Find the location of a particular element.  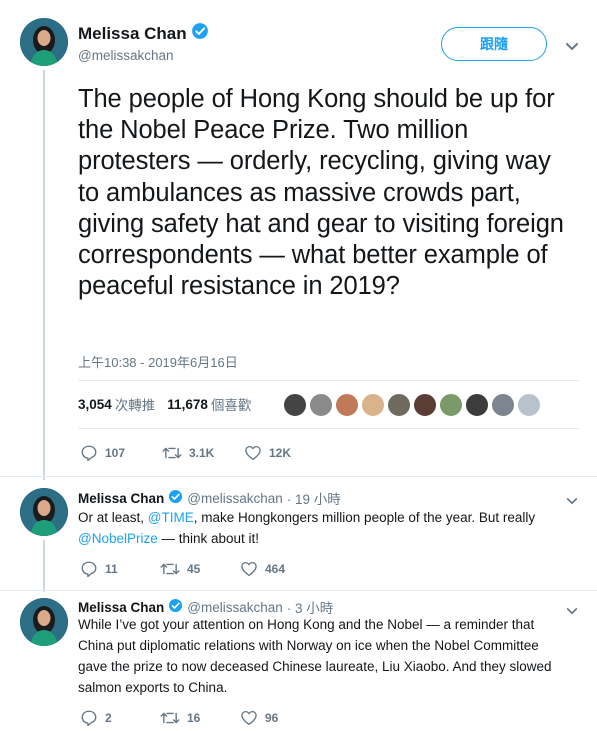

tweet-actions: 107 3.1K 12K is located at coordinates (203, 453).